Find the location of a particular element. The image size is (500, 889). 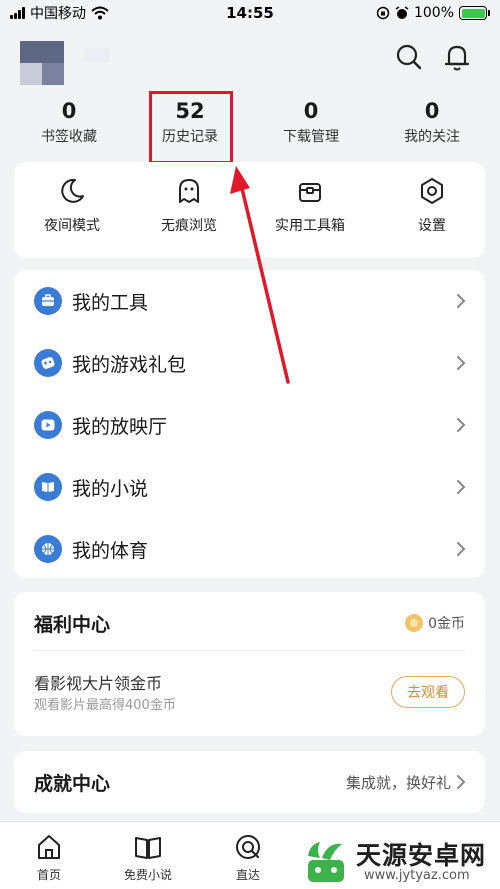

alarm-icon is located at coordinates (402, 12).